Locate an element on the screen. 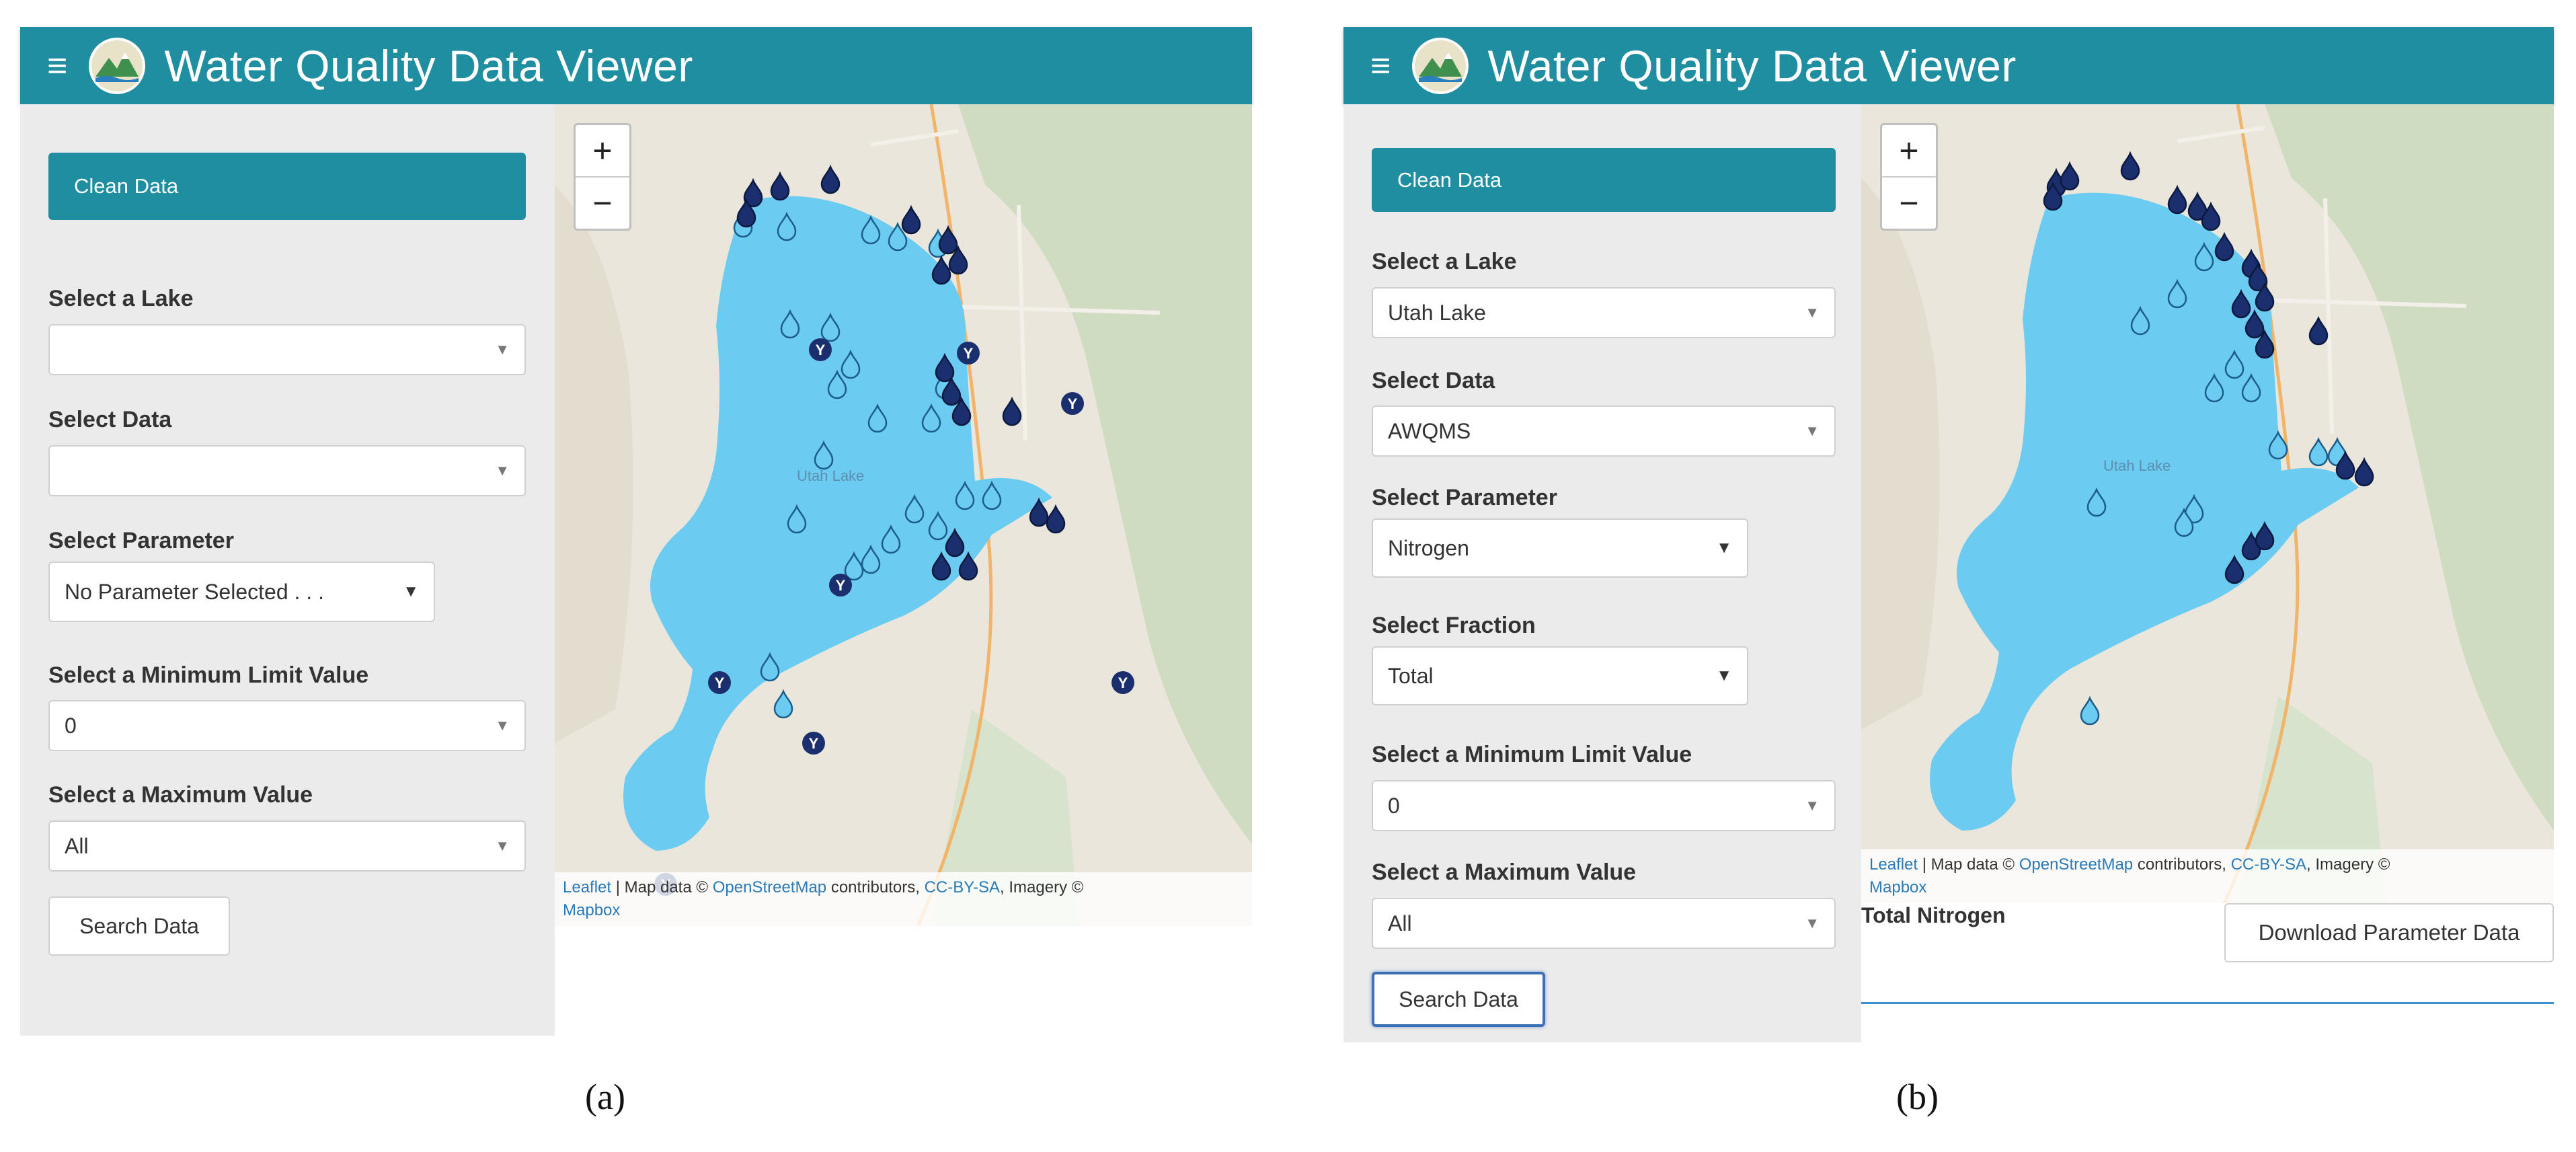  download-parameter-data-button: Download Parameter Data is located at coordinates (2389, 933).